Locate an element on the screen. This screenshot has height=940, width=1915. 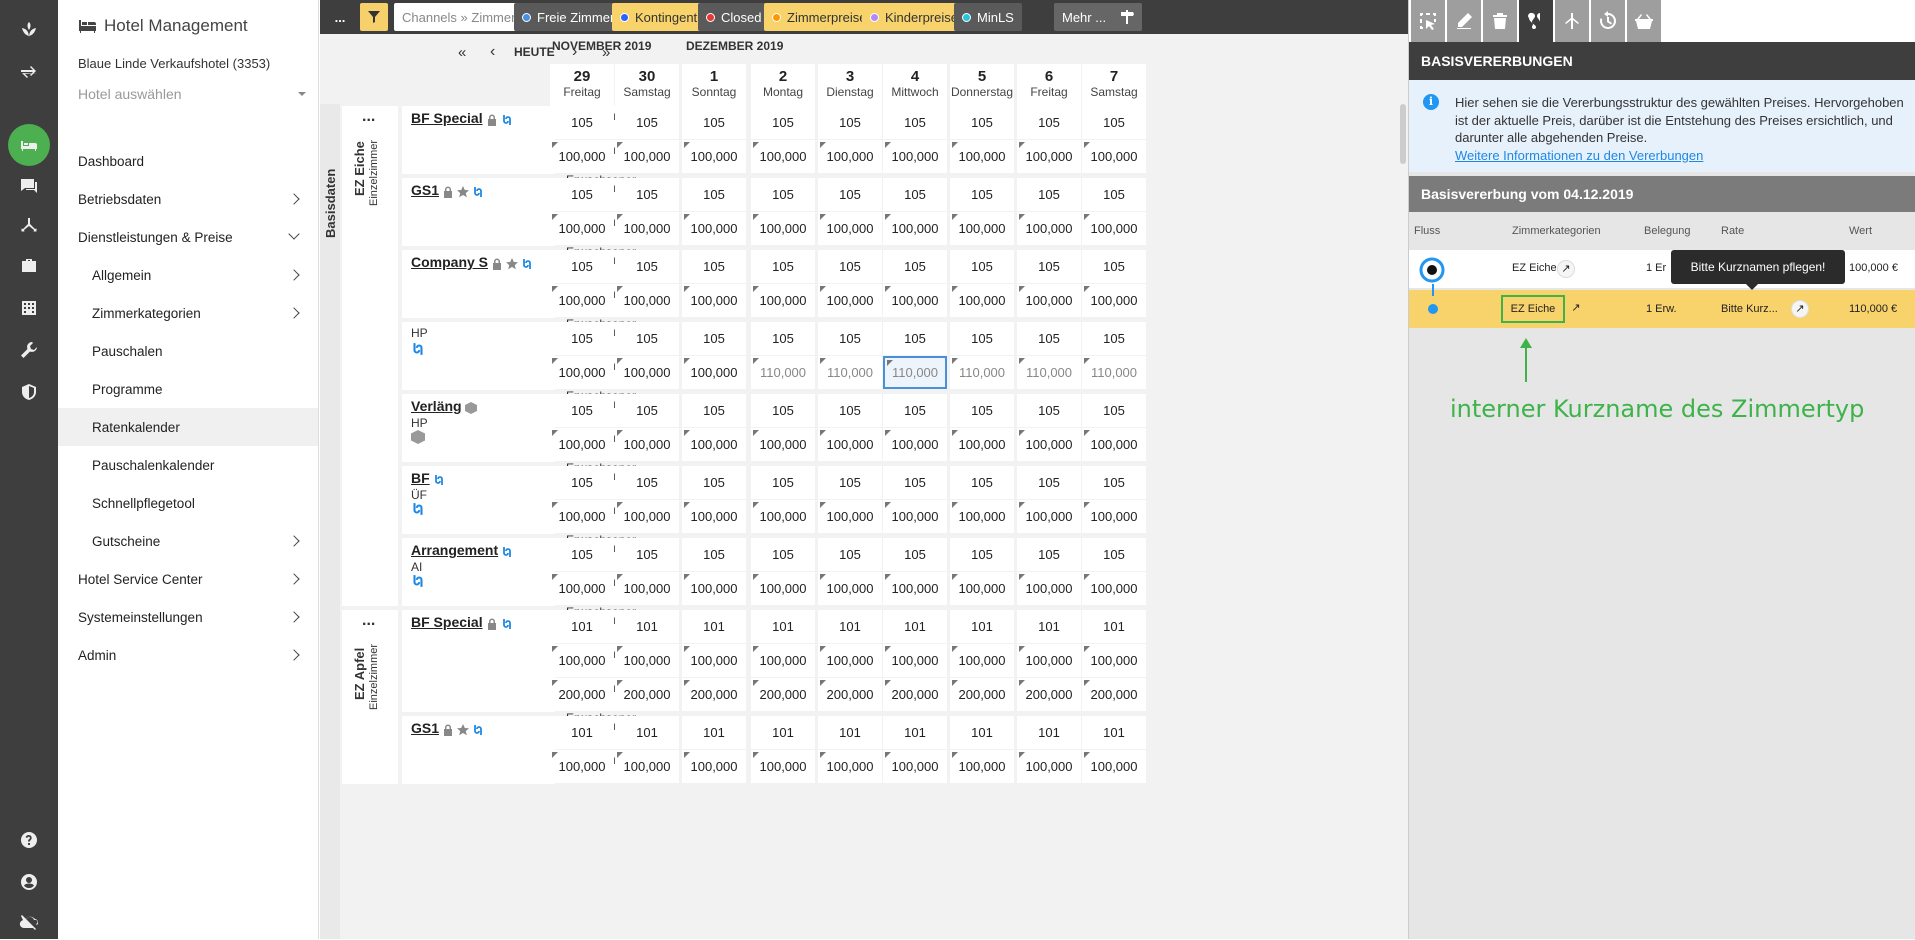
filter-chip-kontingent: Kontingent is located at coordinates (659, 17).